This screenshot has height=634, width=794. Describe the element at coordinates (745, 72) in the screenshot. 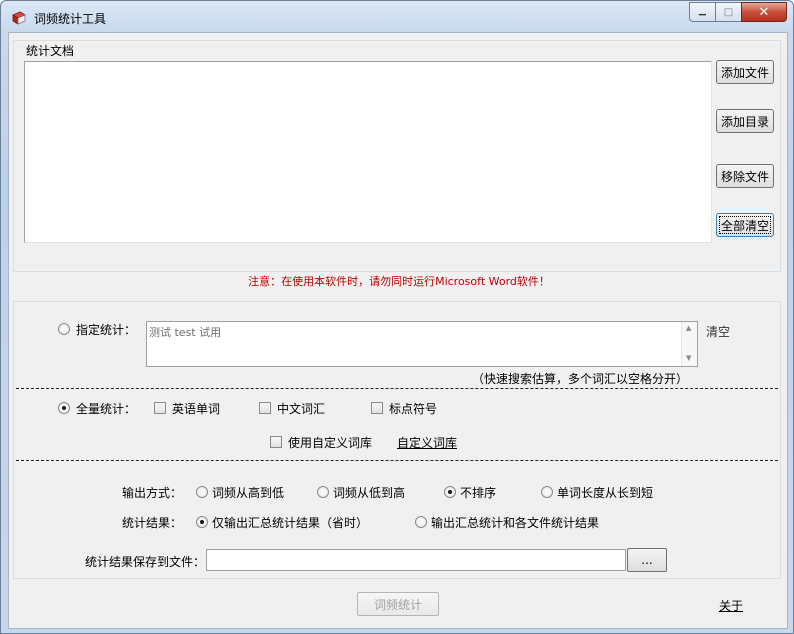

I see `add-file-button: 添加文件` at that location.